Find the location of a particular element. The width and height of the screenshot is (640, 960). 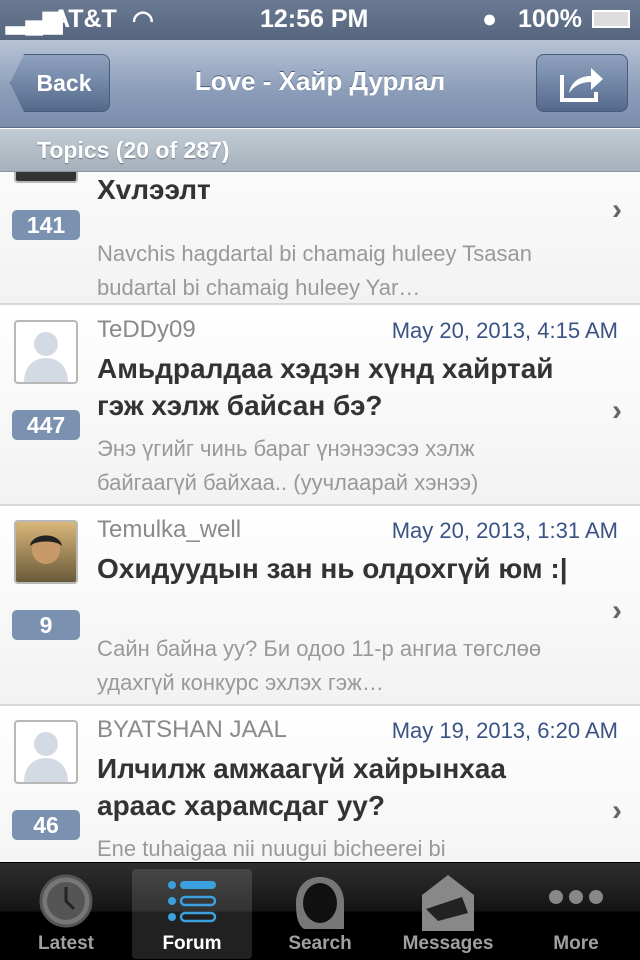

reply-count-badge: 46 is located at coordinates (46, 825).